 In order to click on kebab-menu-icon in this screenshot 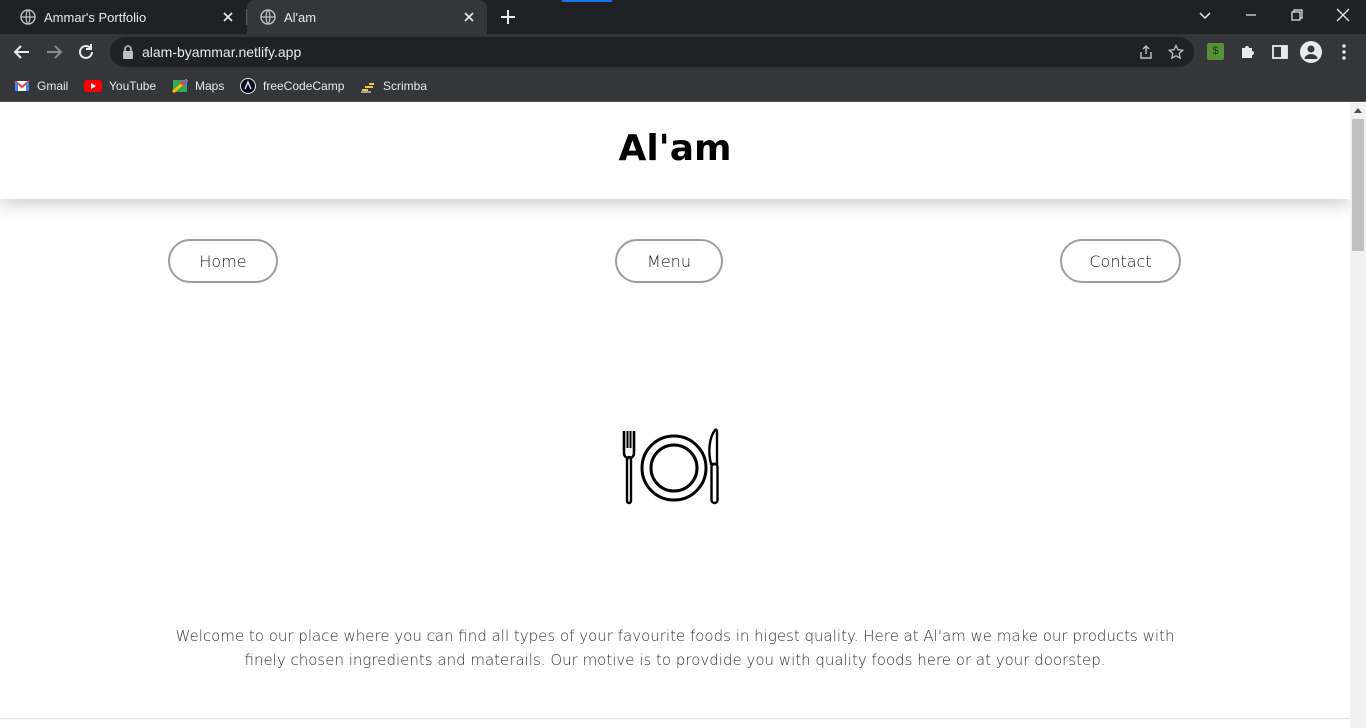, I will do `click(1344, 52)`.